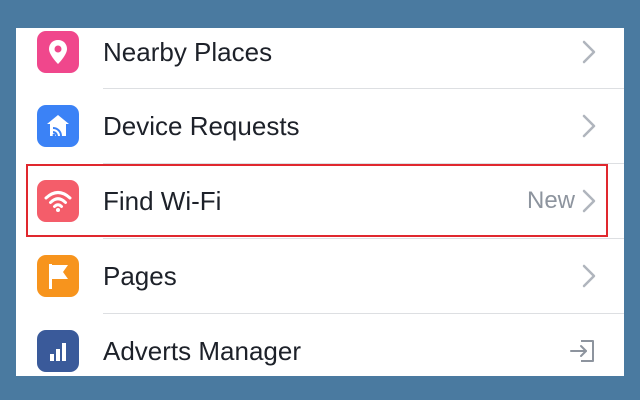  Describe the element at coordinates (140, 275) in the screenshot. I see `menu-item-label: Pages` at that location.